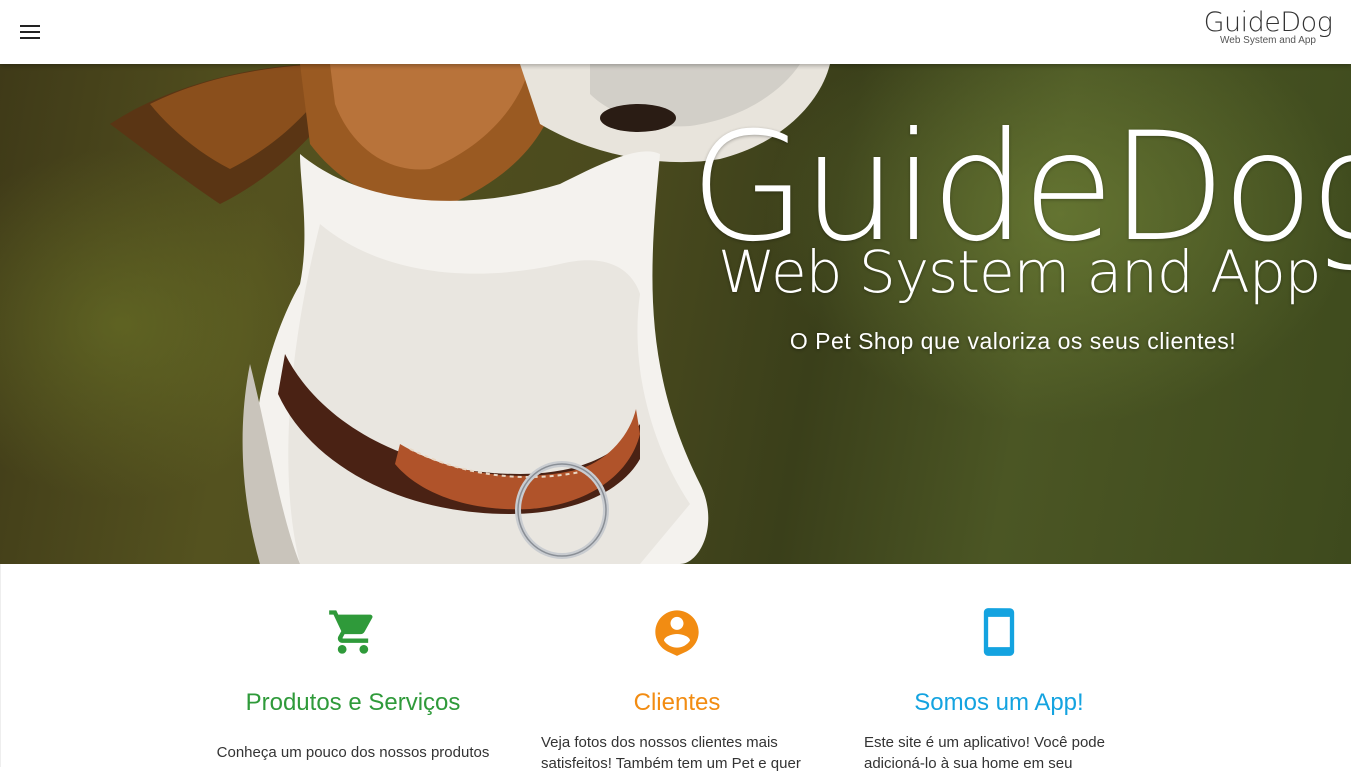 This screenshot has height=774, width=1351. I want to click on shopping-cart-icon, so click(351, 632).